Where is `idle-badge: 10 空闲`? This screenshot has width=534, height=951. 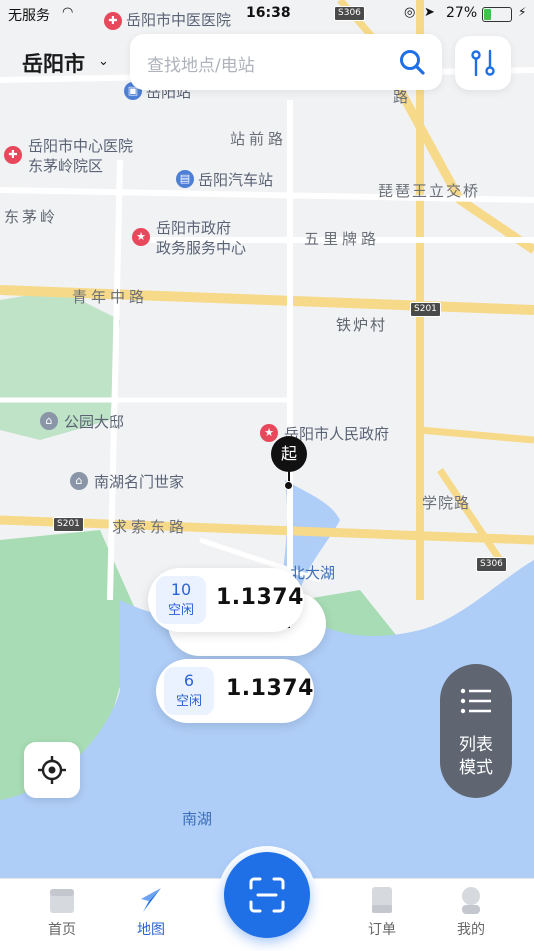
idle-badge: 10 空闲 is located at coordinates (181, 600).